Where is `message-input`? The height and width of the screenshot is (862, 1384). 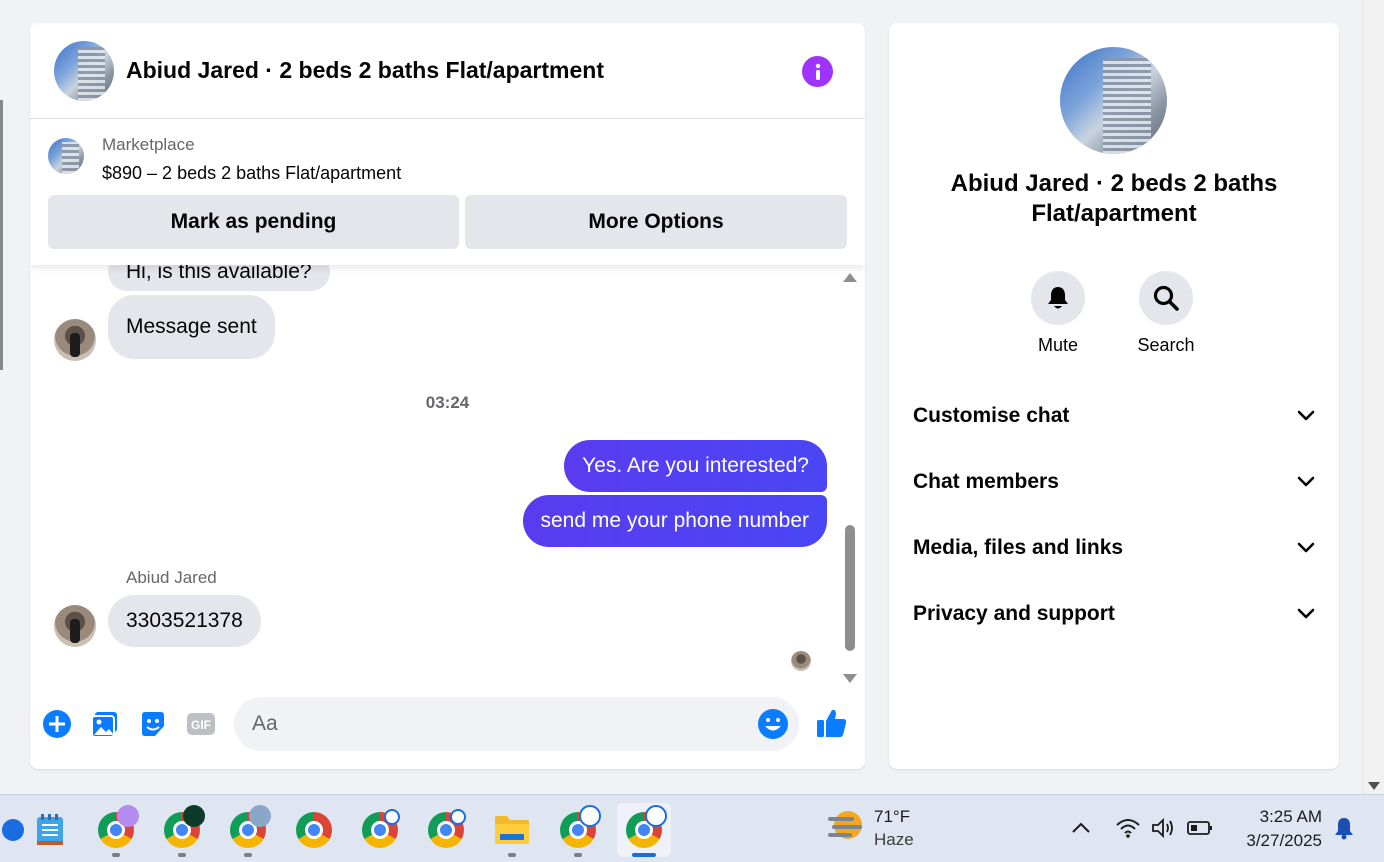 message-input is located at coordinates (492, 724).